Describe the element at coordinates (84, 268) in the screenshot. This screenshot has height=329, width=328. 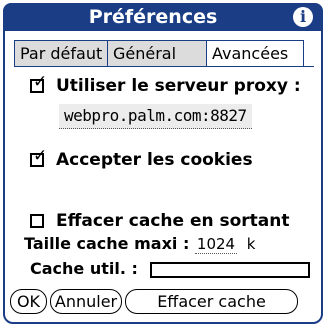
I see `cache-used-label: Cache util. :` at that location.